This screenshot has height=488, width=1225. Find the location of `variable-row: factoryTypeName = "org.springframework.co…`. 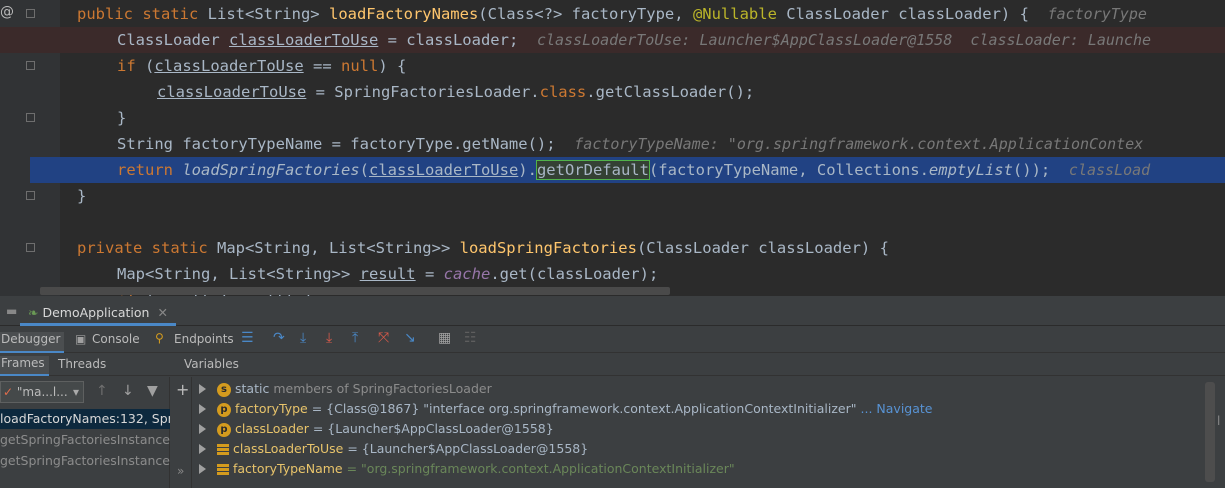

variable-row: factoryTypeName = "org.springframework.co… is located at coordinates (476, 469).